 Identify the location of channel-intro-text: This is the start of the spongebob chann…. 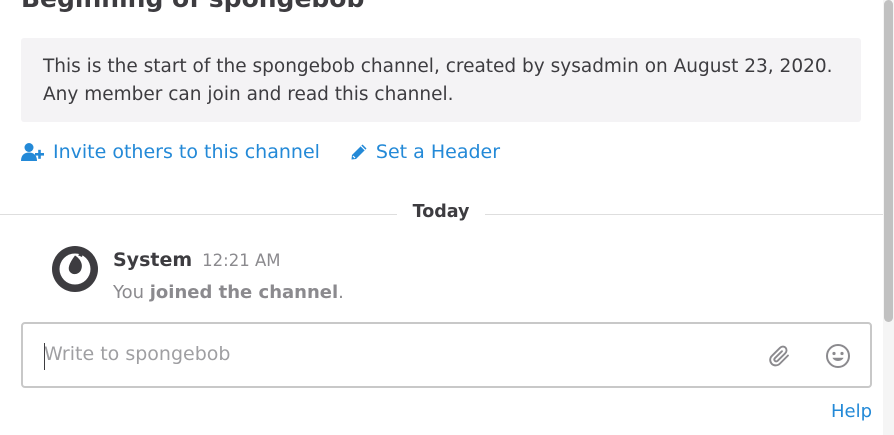
(438, 66).